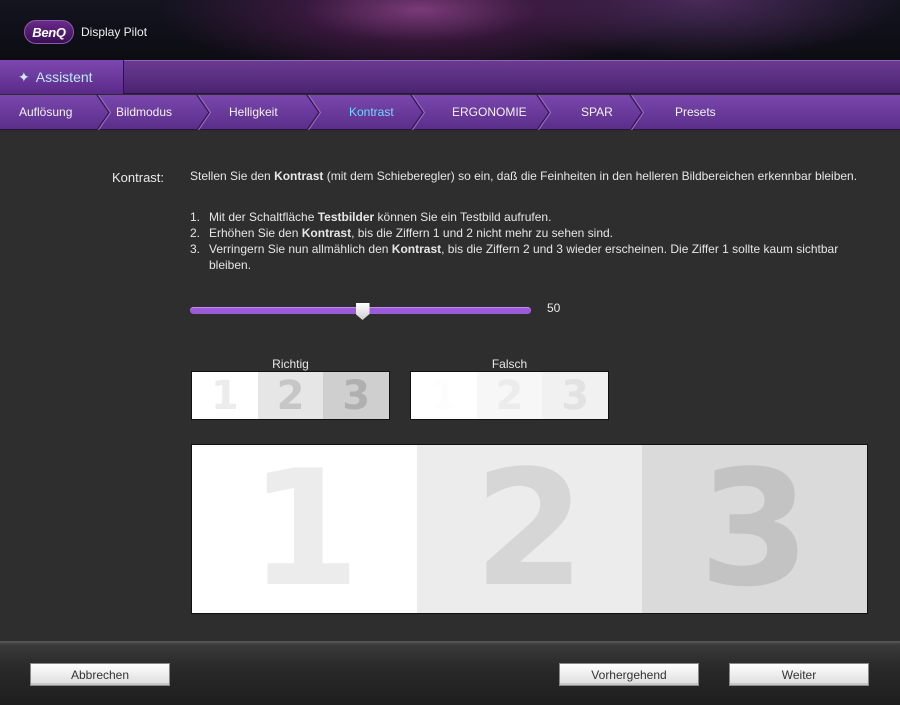 The image size is (900, 705). I want to click on app-title: Display Pilot, so click(114, 32).